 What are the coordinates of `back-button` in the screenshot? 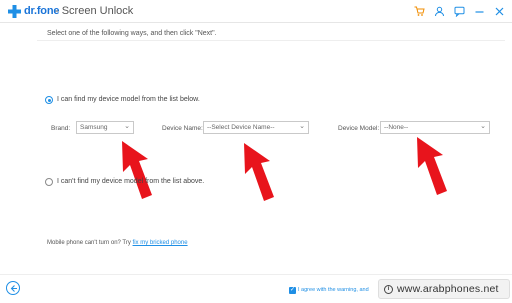 It's located at (13, 288).